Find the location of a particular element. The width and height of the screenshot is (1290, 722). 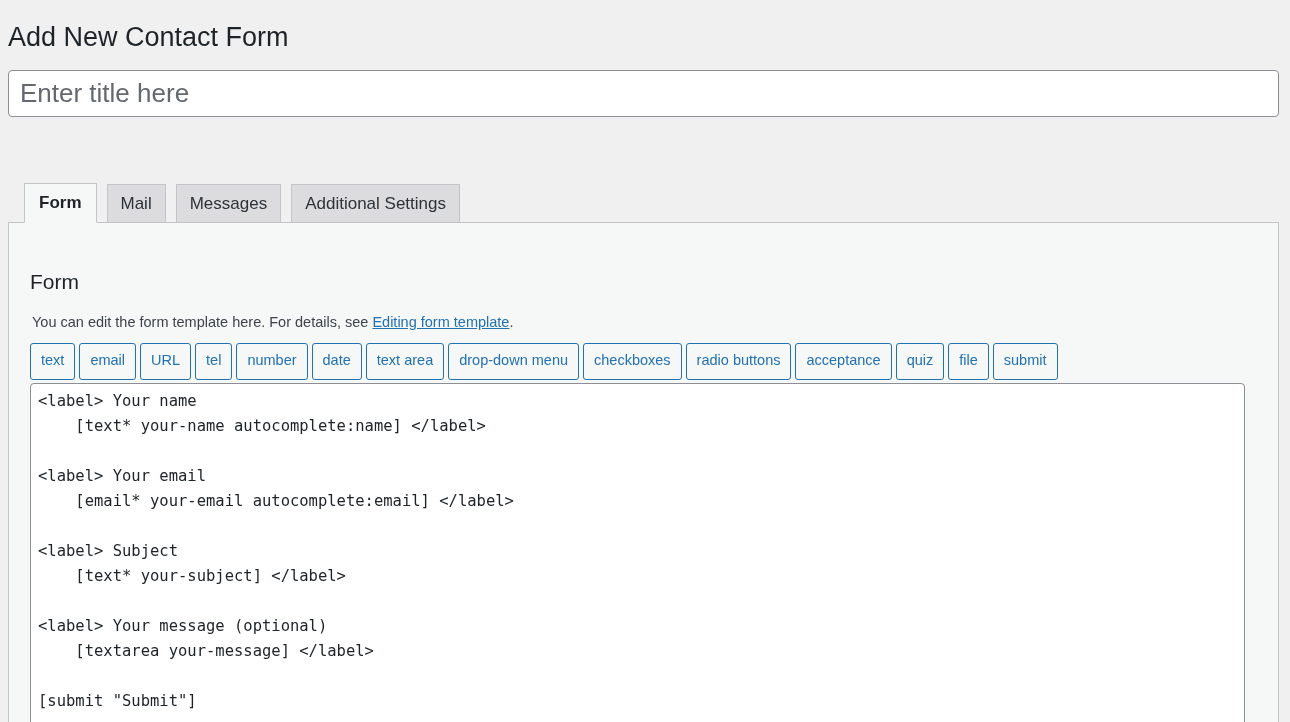

code-line: [textarea your-message] </label> is located at coordinates (224, 651).